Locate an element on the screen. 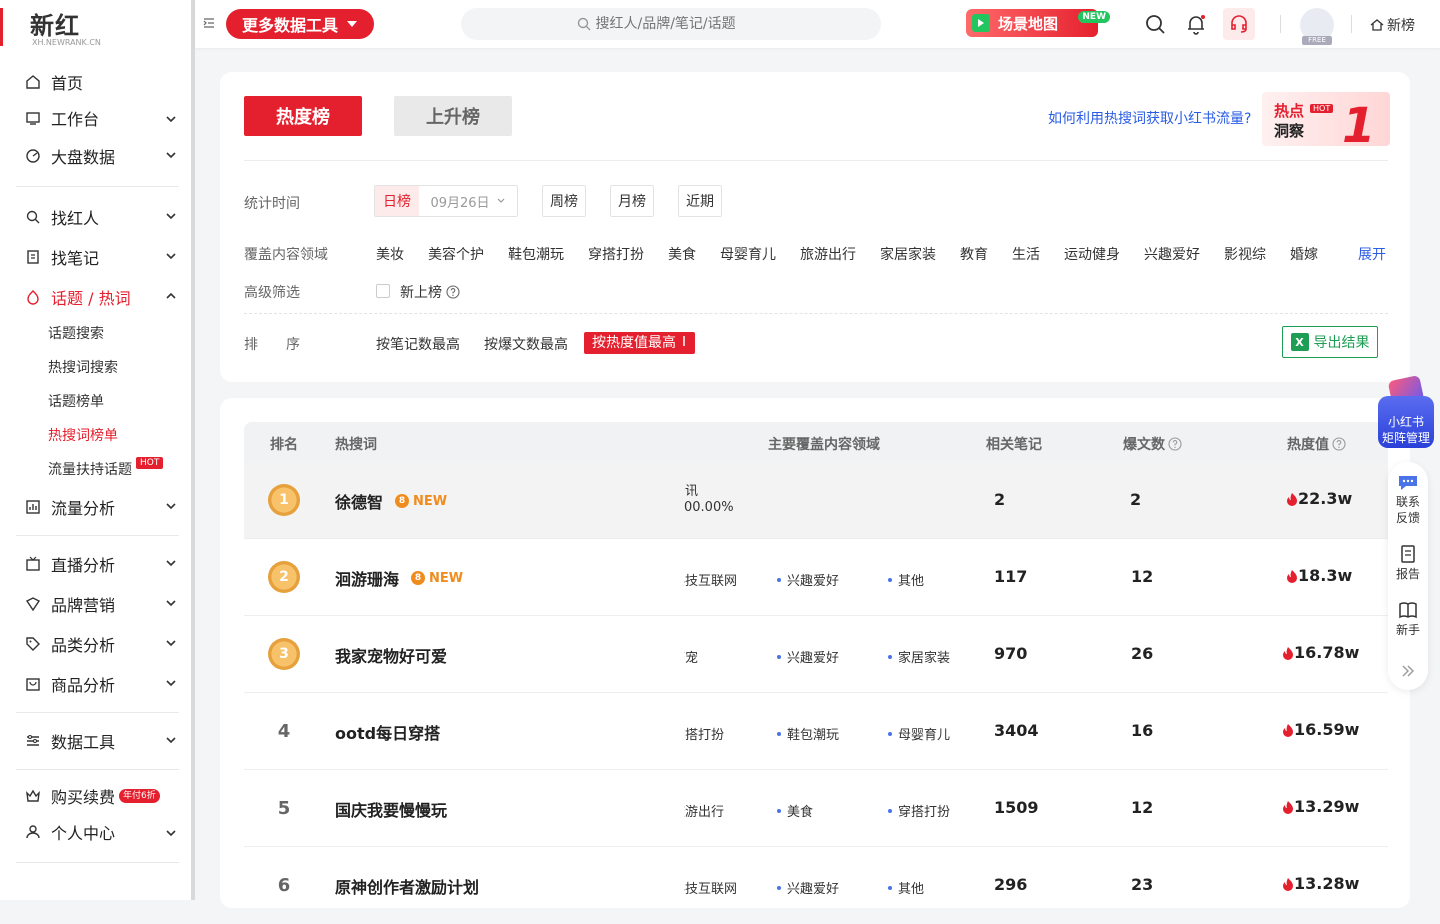  more-tools-button: 更多数据工具 is located at coordinates (300, 24).